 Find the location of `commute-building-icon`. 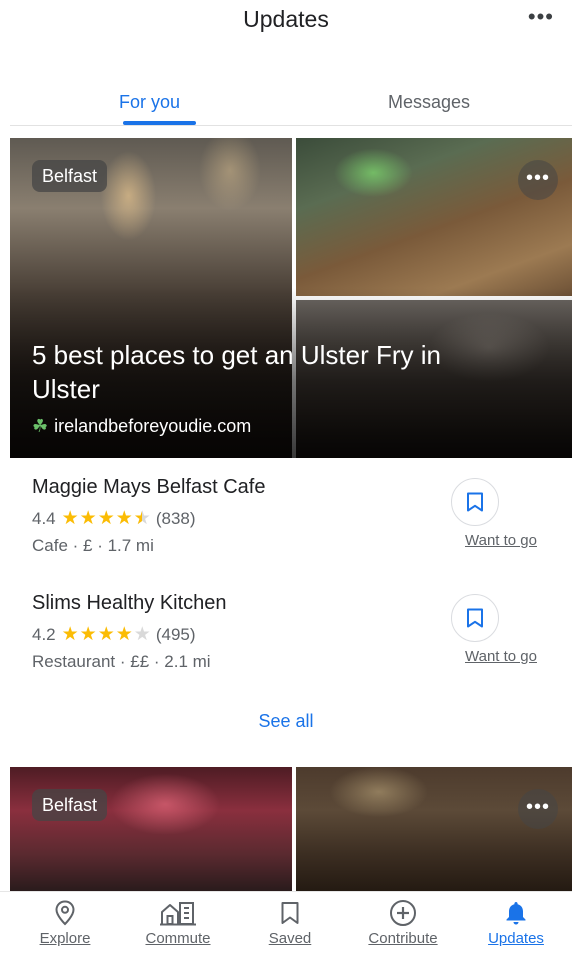

commute-building-icon is located at coordinates (178, 914).